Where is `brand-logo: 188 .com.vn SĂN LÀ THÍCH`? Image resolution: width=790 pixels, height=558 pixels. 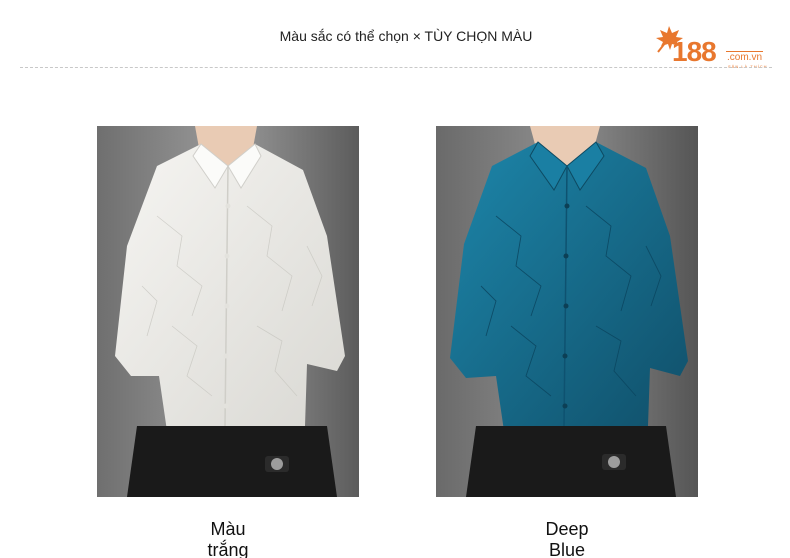
brand-logo: 188 .com.vn SĂN LÀ THÍCH is located at coordinates (712, 48).